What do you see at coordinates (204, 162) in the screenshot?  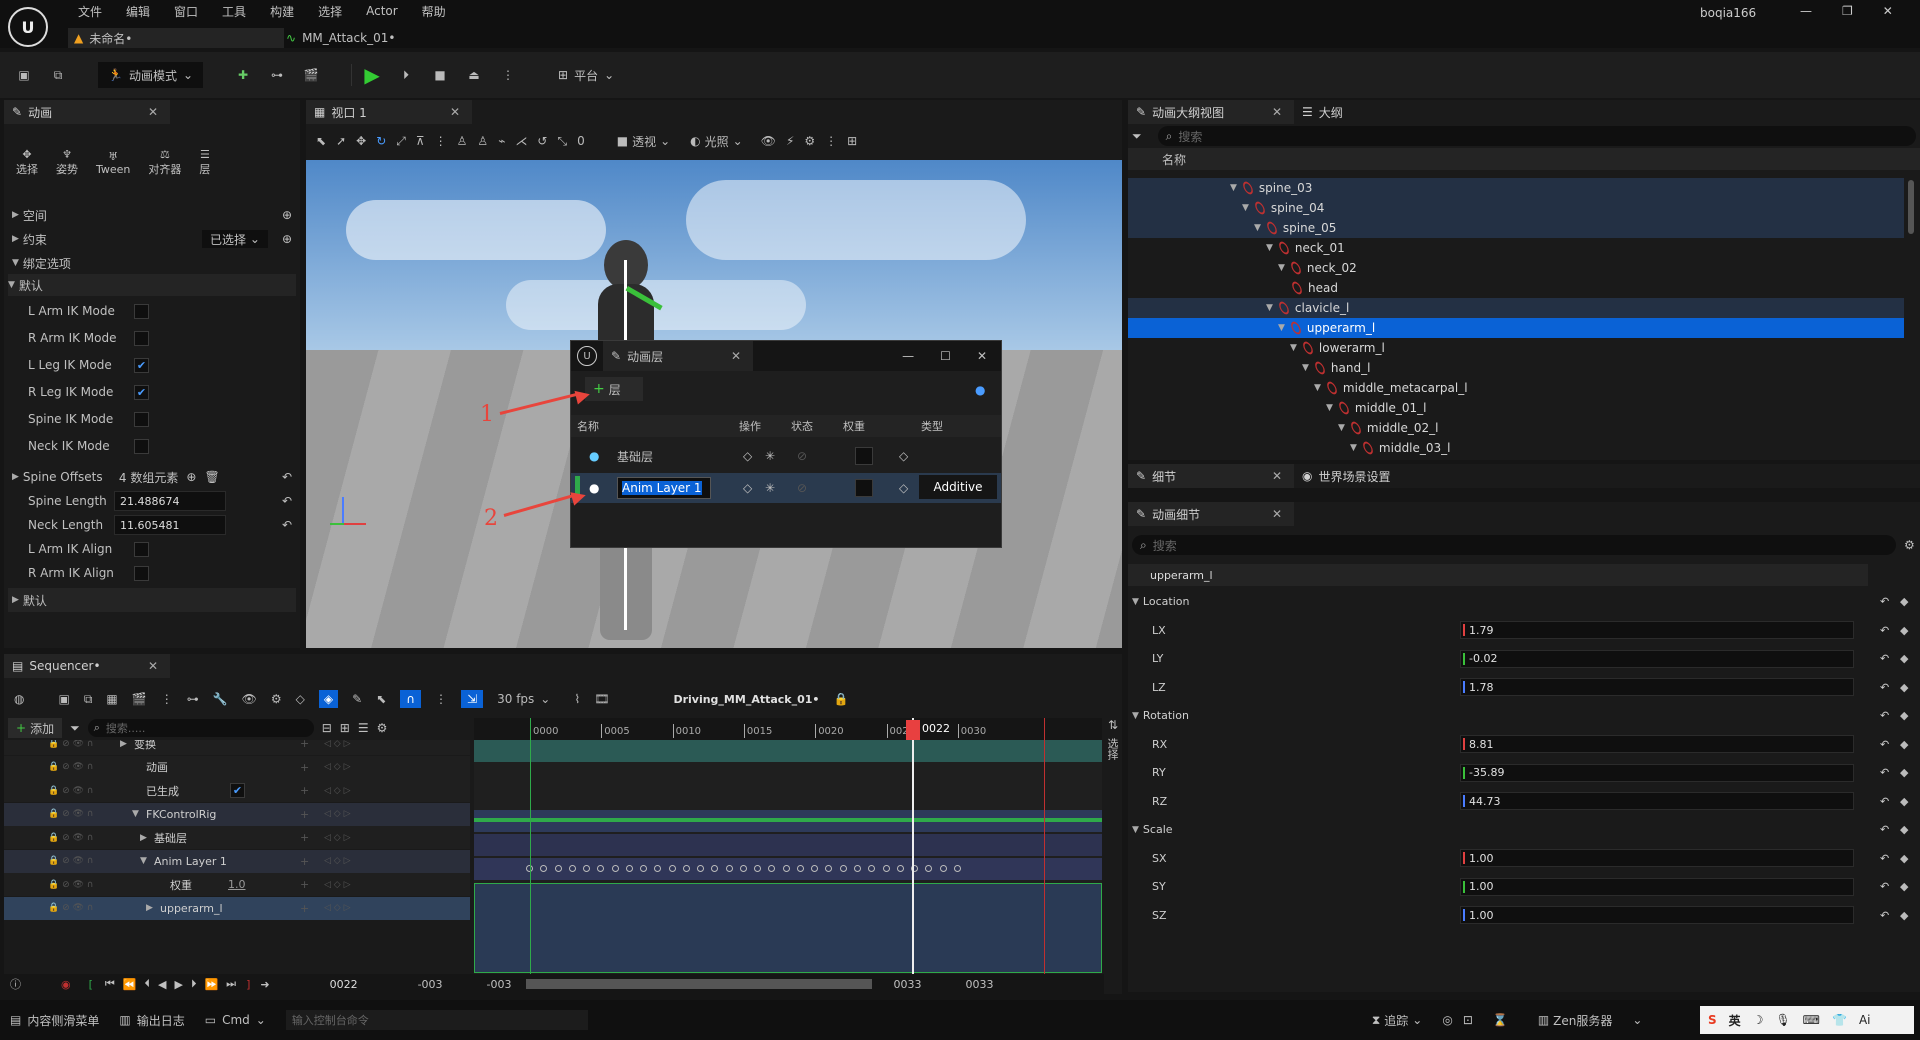 I see `tool-layers: ☰ 层` at bounding box center [204, 162].